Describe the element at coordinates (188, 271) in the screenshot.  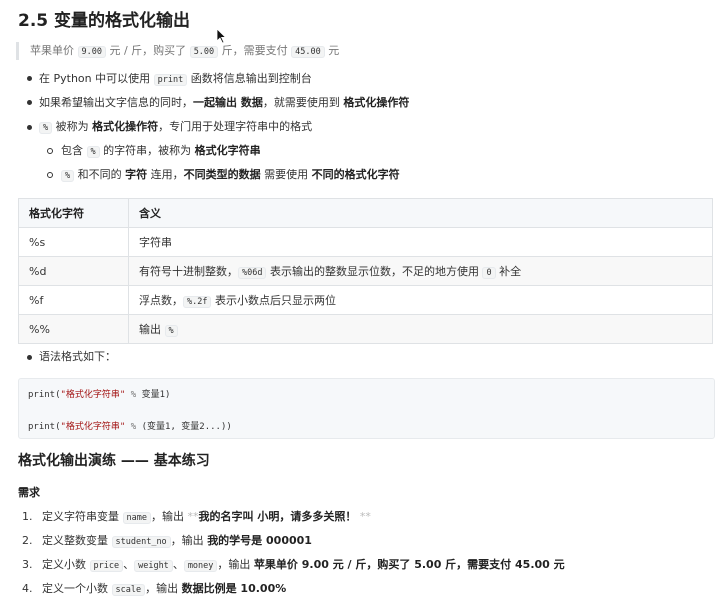
I see `text: 有符号十进制整数，` at that location.